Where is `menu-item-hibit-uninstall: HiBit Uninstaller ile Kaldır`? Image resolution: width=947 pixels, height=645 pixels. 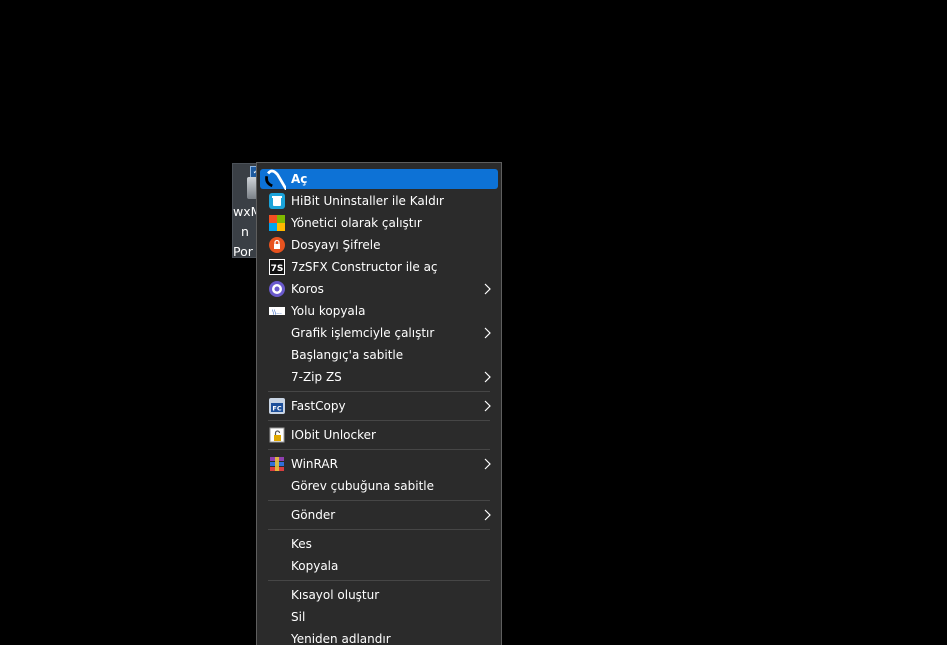 menu-item-hibit-uninstall: HiBit Uninstaller ile Kaldır is located at coordinates (379, 201).